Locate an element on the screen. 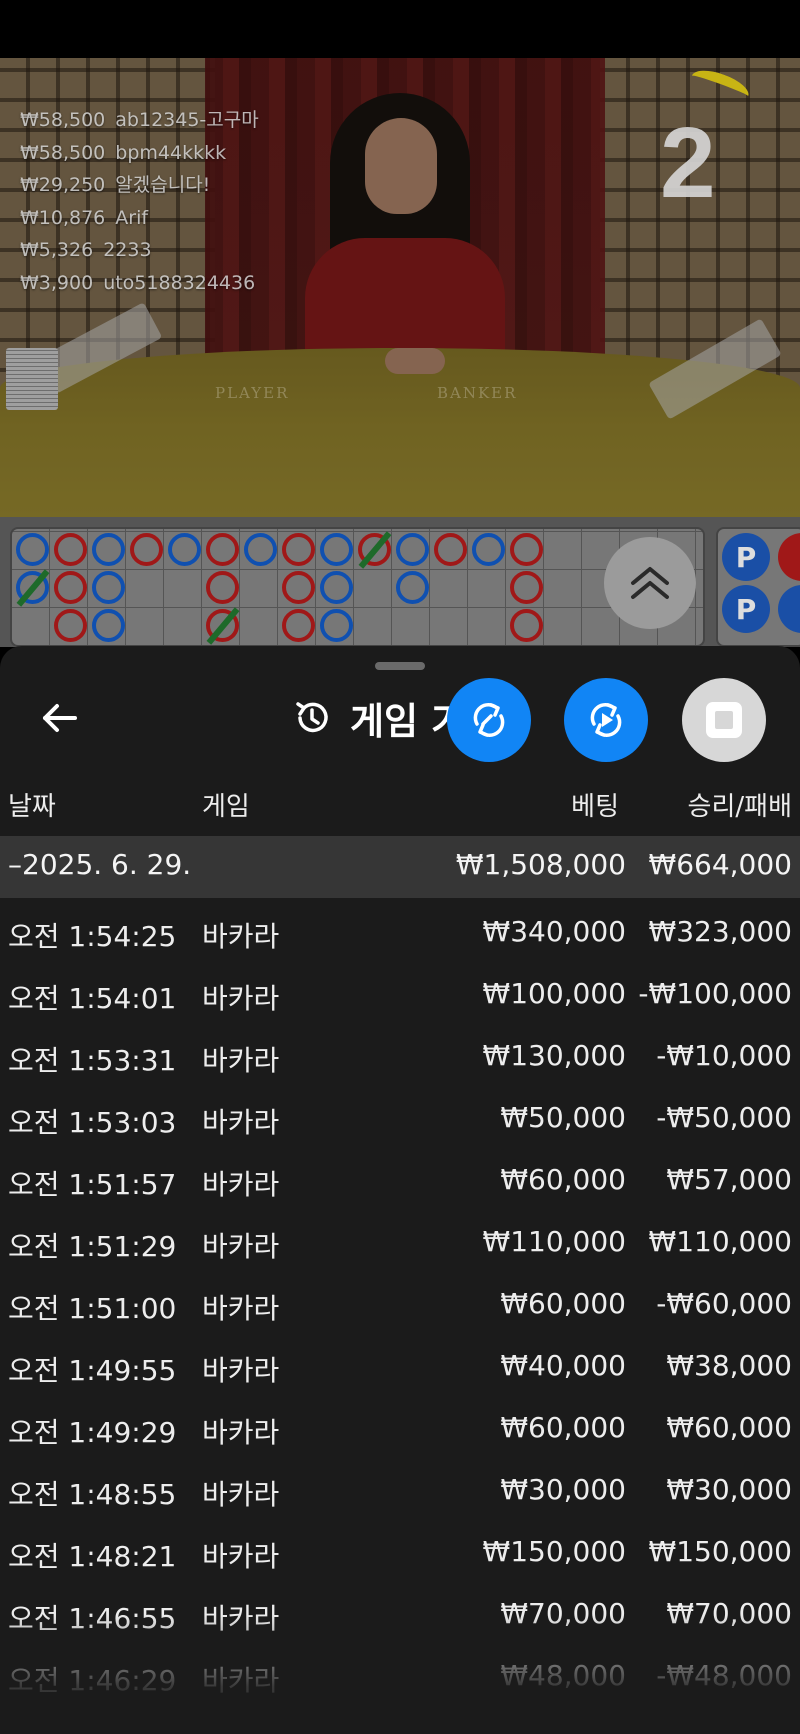  history-row: 오전 1:48:55 바카라 ₩30,000 ₩30,000 is located at coordinates (400, 1487).